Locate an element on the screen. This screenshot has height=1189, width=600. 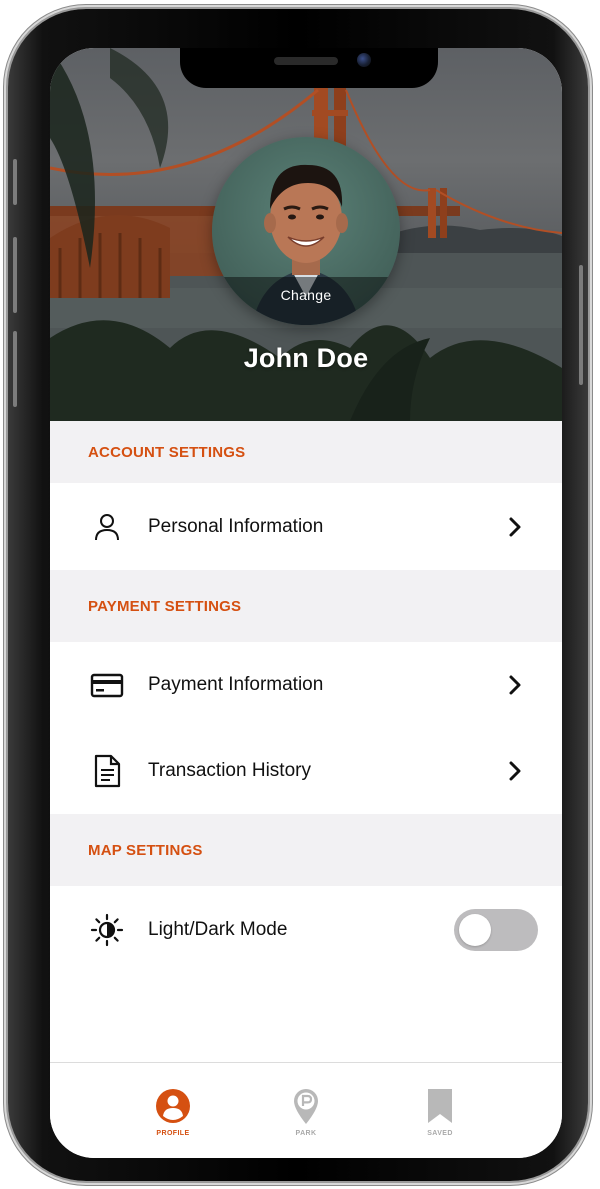
mute-switch is located at coordinates (15, 182).